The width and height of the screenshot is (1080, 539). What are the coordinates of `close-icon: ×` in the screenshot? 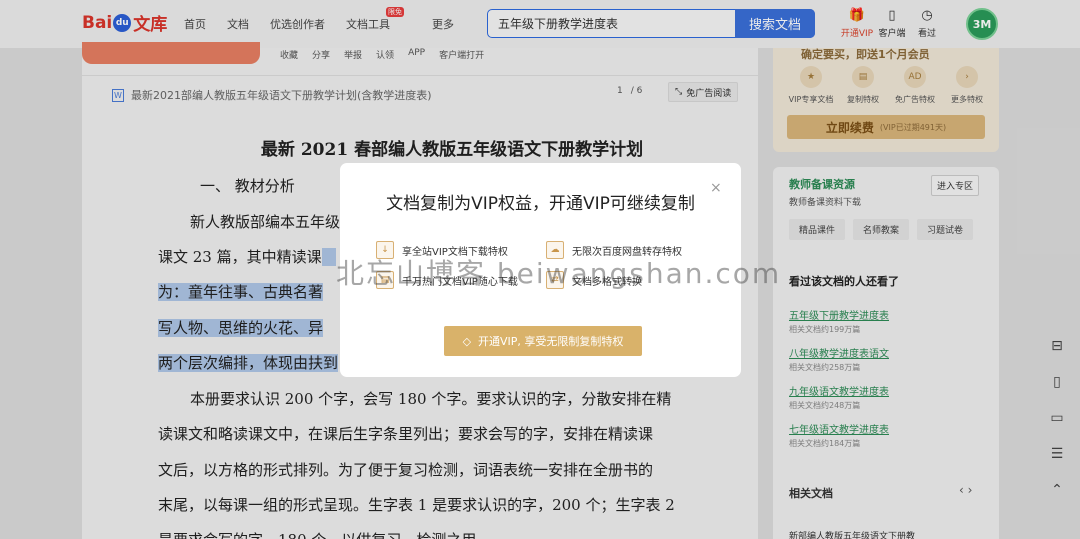 It's located at (716, 188).